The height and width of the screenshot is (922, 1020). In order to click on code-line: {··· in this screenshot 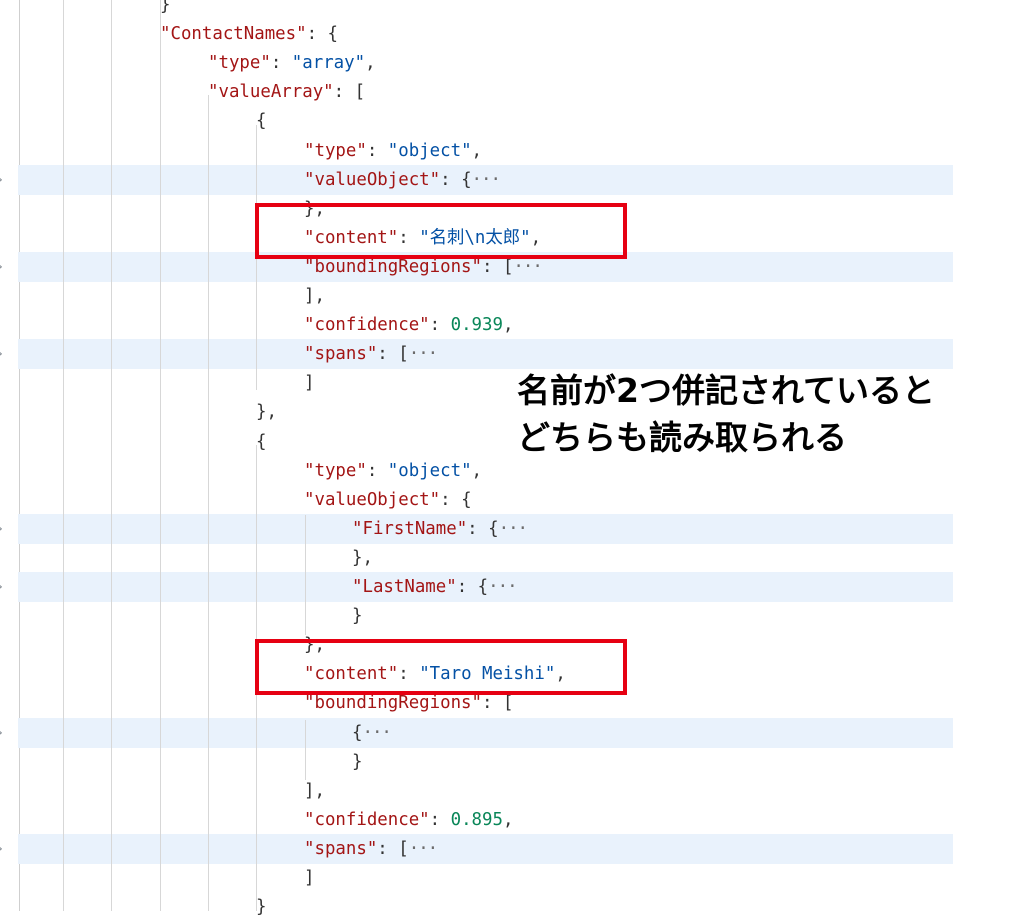, I will do `click(372, 733)`.